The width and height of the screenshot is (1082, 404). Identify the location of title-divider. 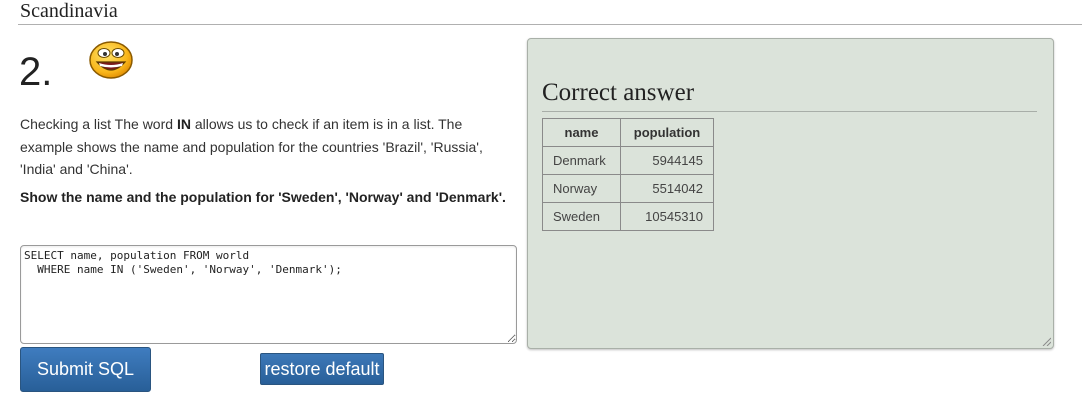
(550, 24).